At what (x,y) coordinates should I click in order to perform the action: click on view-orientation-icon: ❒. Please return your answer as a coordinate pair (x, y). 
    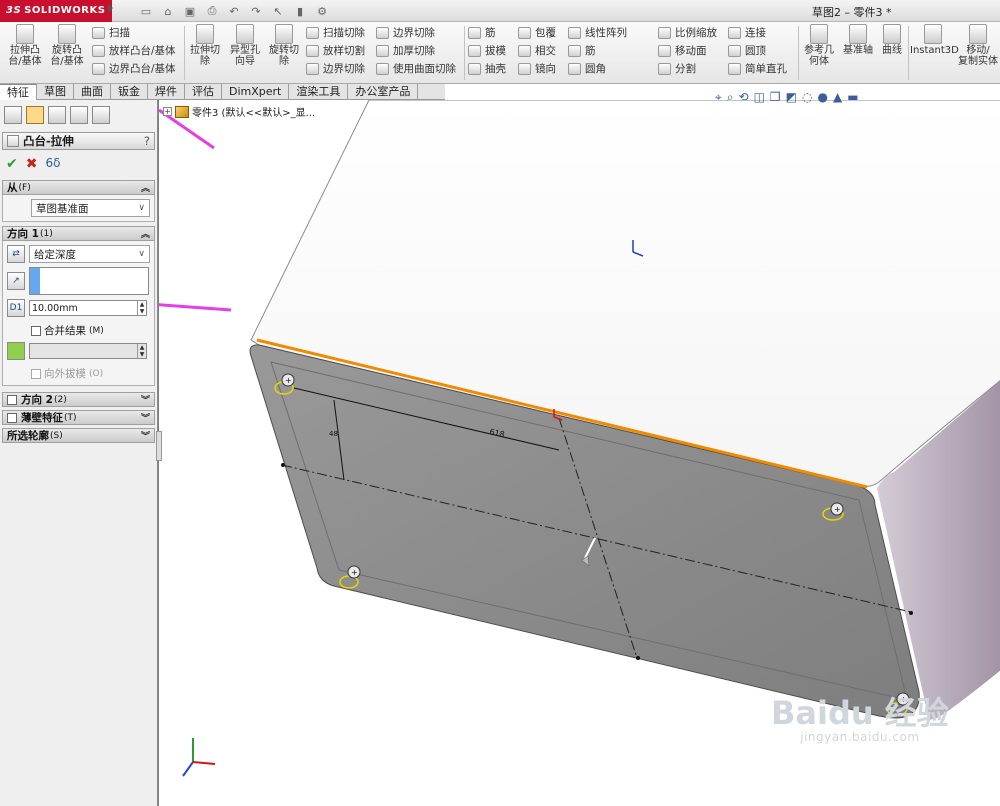
    Looking at the image, I should click on (775, 97).